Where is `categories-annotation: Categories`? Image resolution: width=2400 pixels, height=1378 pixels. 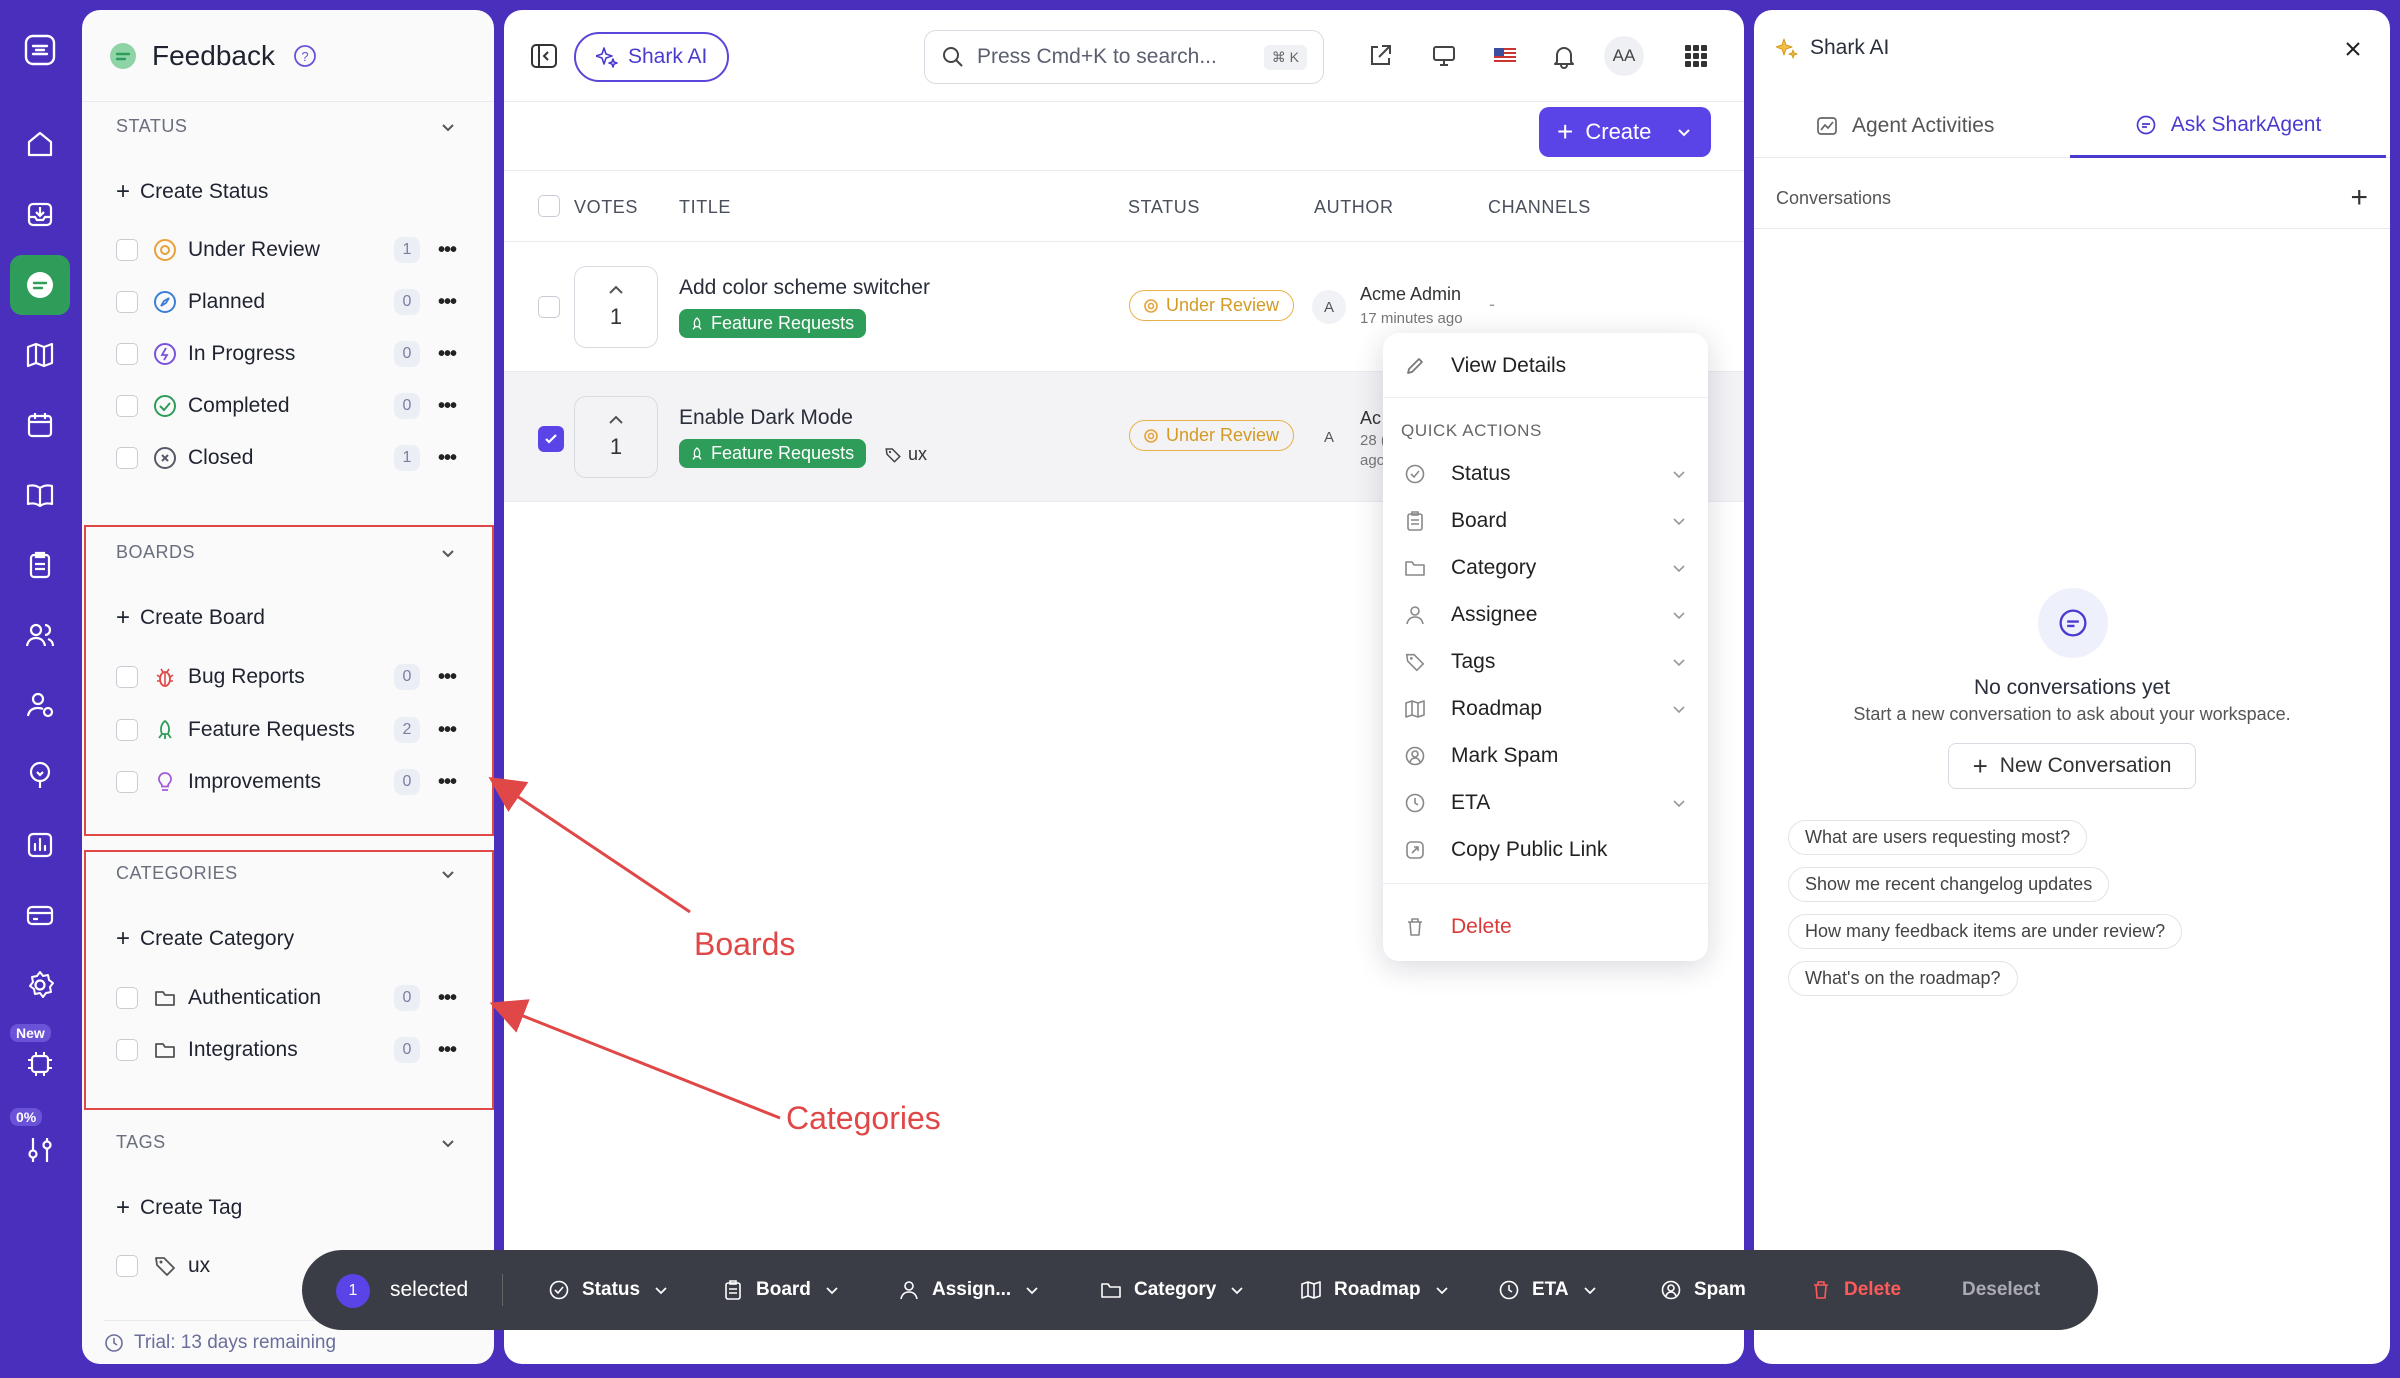
categories-annotation: Categories is located at coordinates (863, 1118).